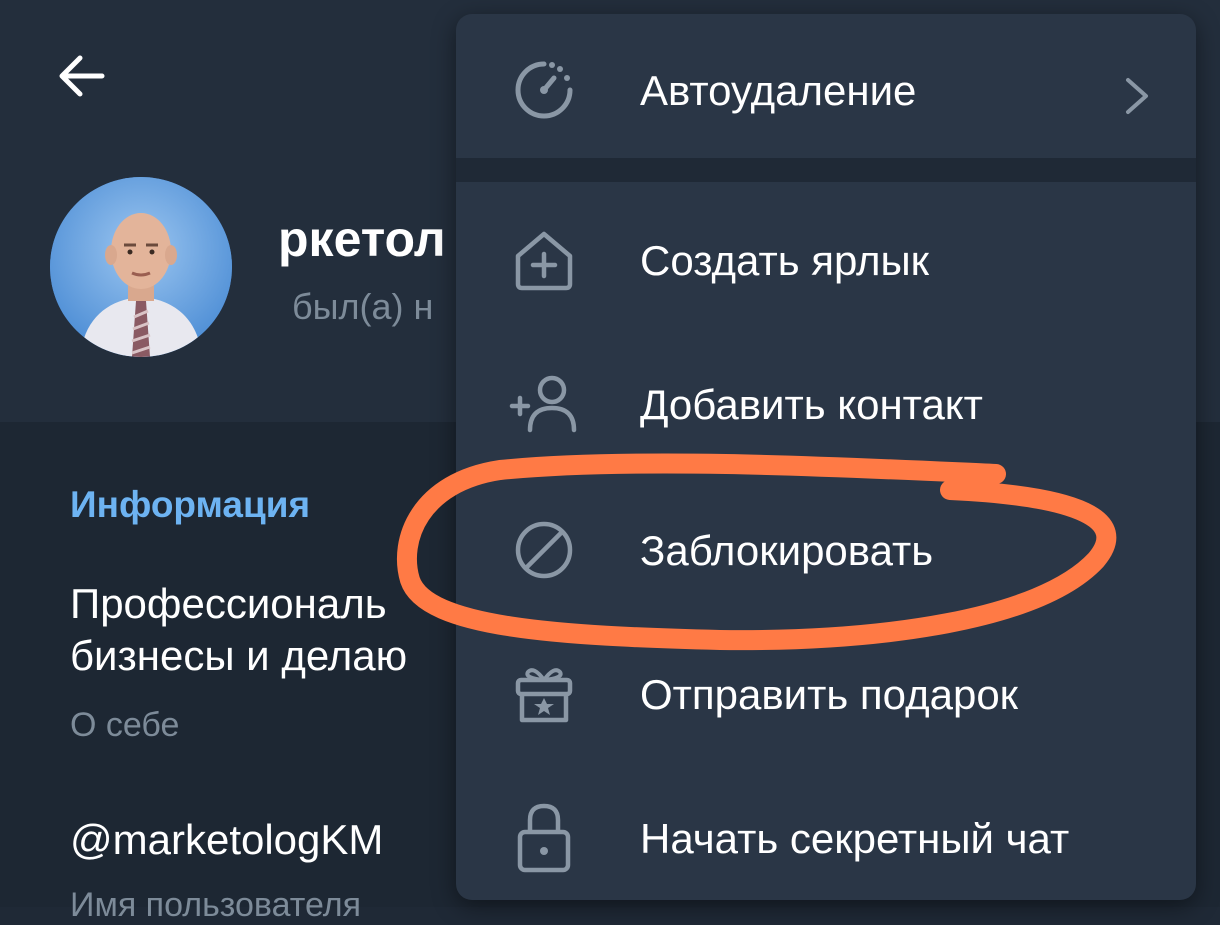 The image size is (1220, 925). I want to click on menu-item-label: Добавить контакт, so click(811, 404).